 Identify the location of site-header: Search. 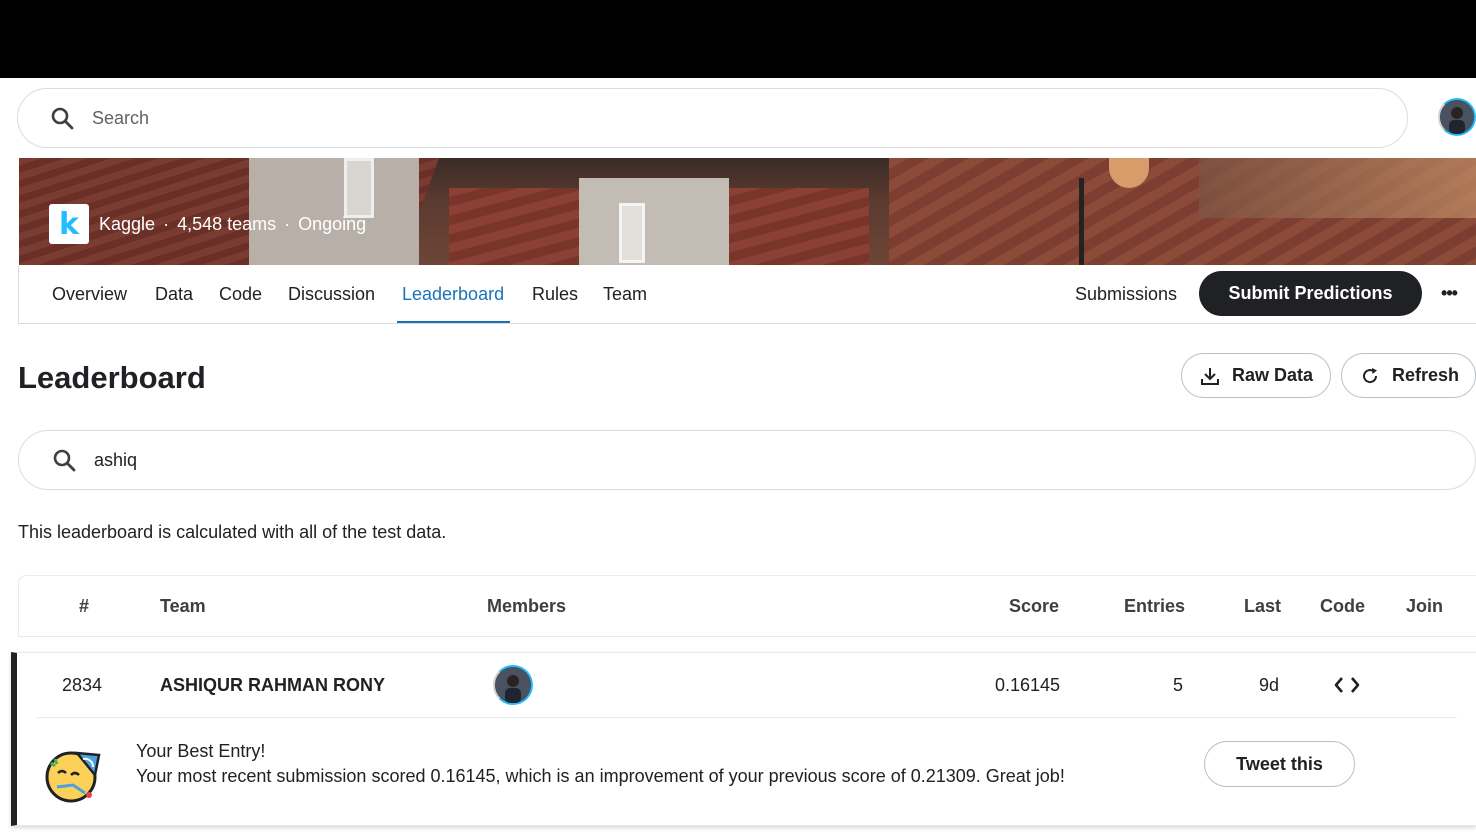
(738, 118).